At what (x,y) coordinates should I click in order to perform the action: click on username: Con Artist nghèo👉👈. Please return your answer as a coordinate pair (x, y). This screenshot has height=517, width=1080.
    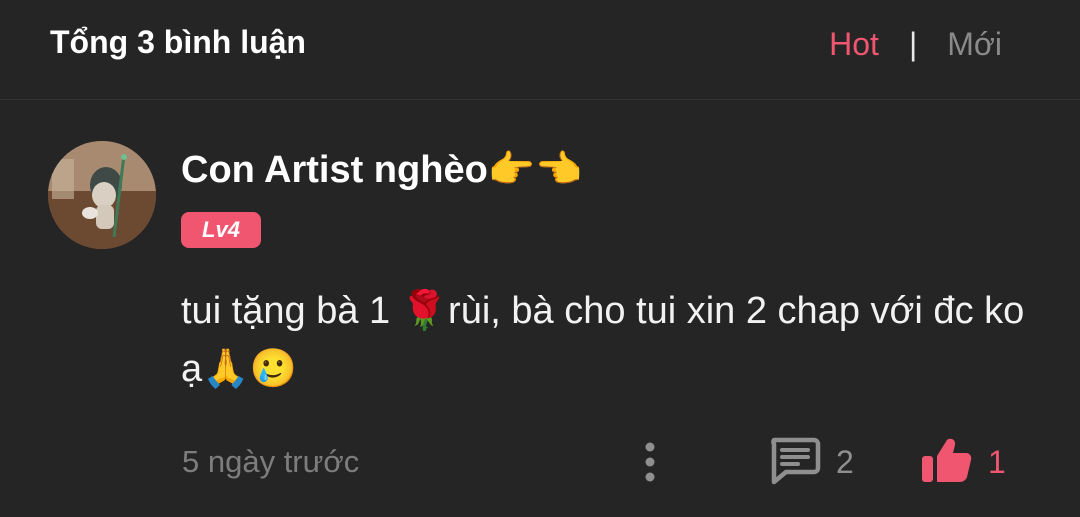
    Looking at the image, I should click on (381, 170).